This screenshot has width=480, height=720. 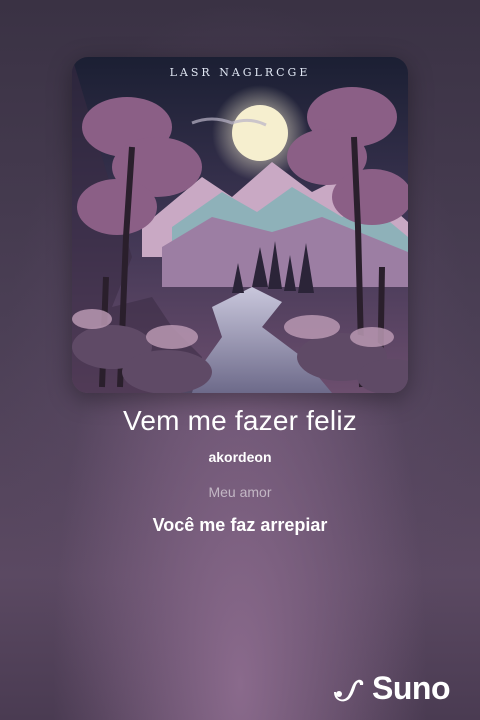 What do you see at coordinates (411, 687) in the screenshot?
I see `suno-wordmark: Suno` at bounding box center [411, 687].